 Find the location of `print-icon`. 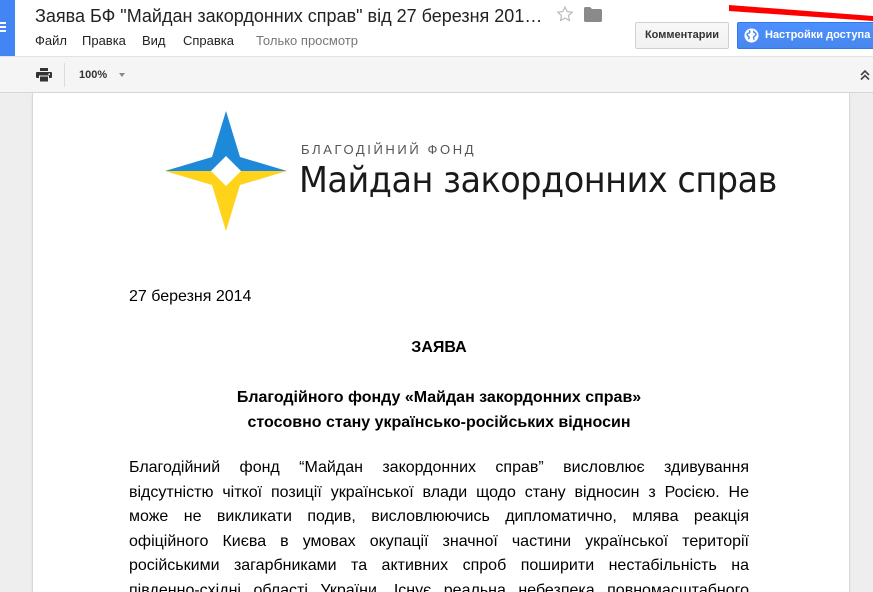

print-icon is located at coordinates (44, 75).